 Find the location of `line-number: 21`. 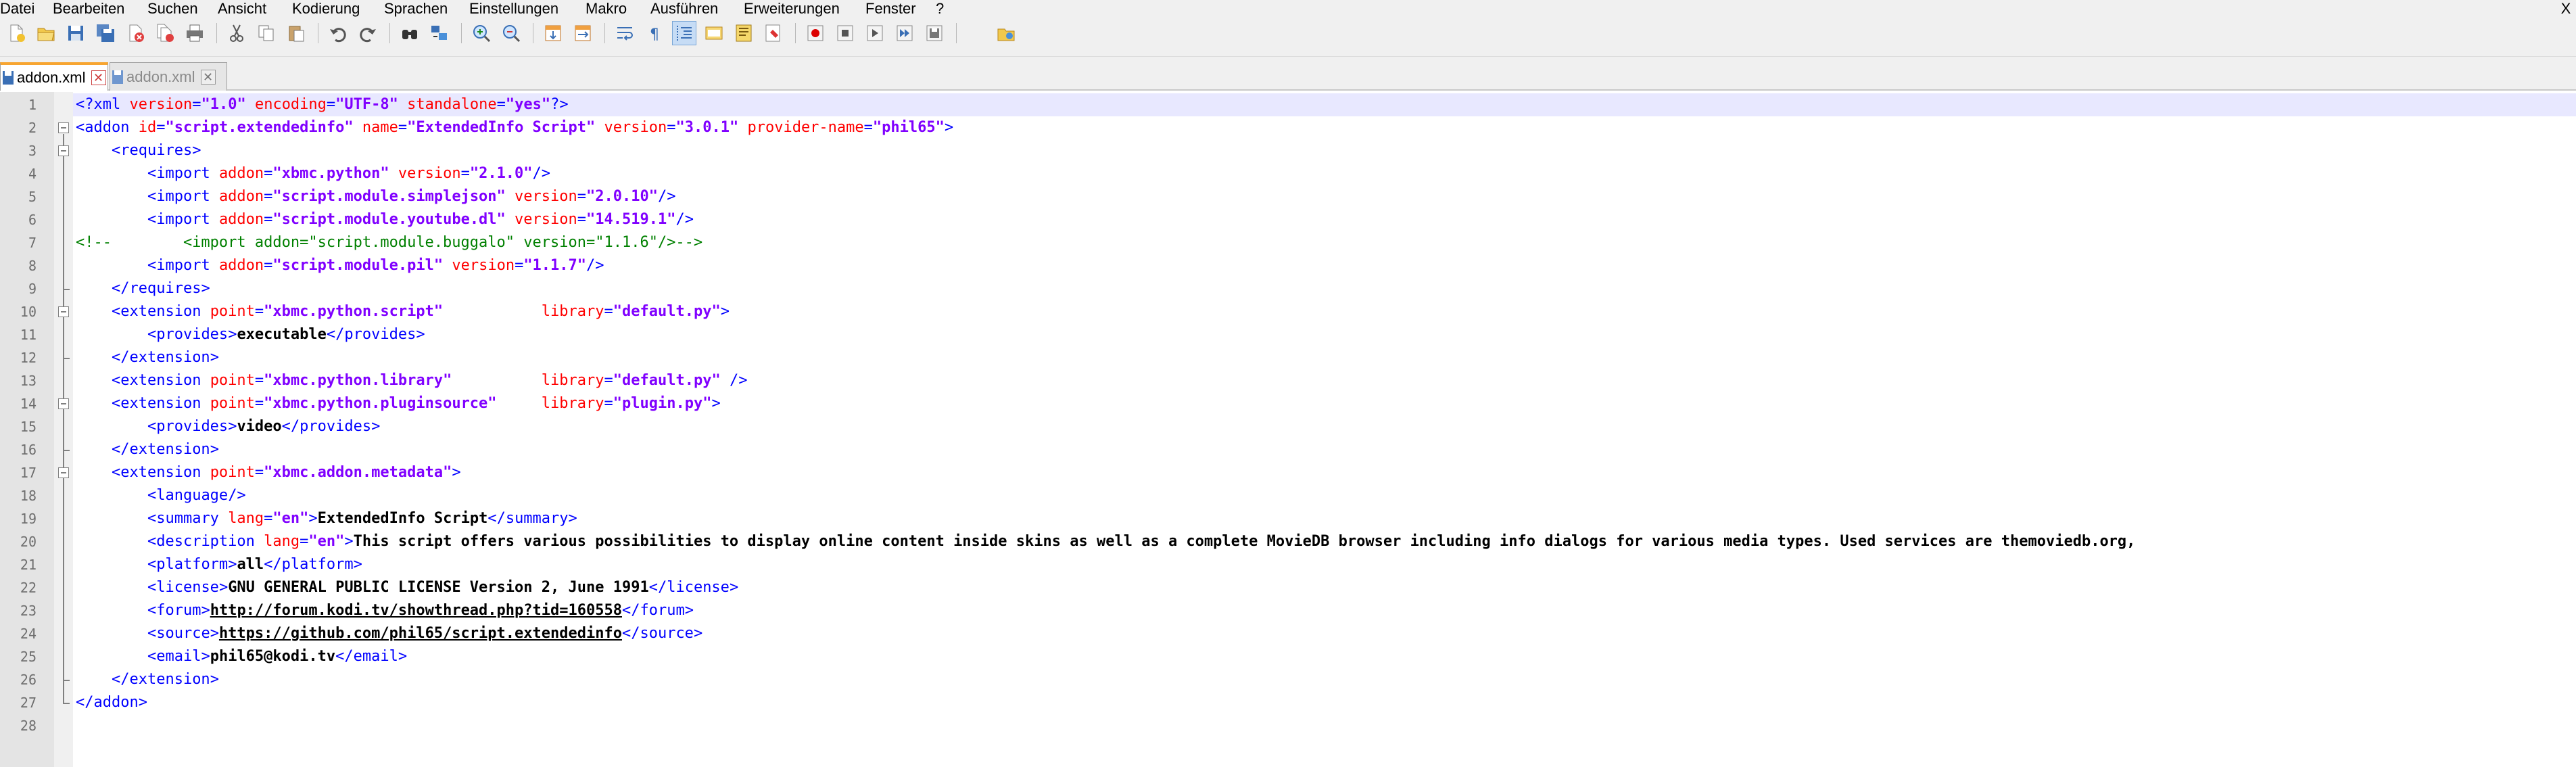

line-number: 21 is located at coordinates (28, 565).